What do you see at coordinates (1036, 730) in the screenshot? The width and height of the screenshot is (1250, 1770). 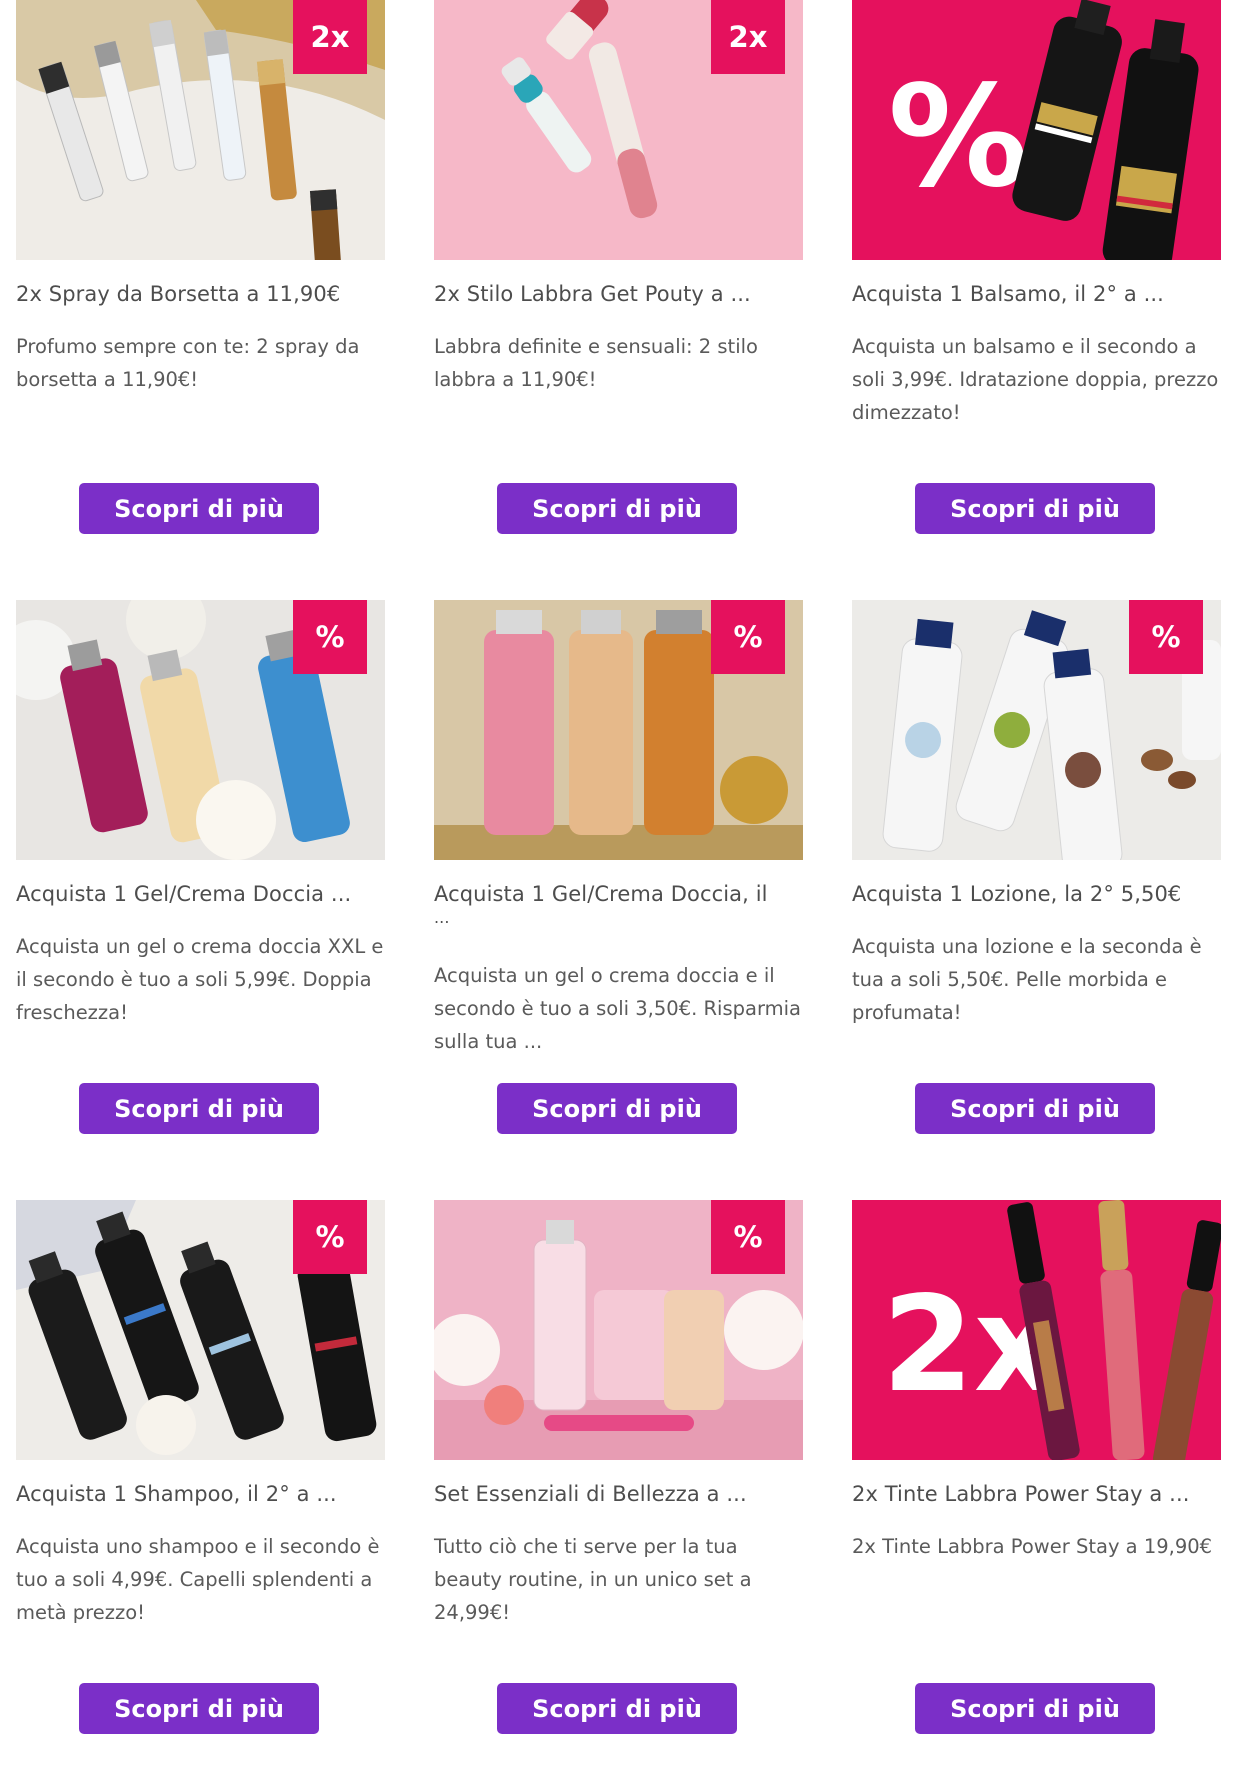 I see `care-lotion-bottles-image: %` at bounding box center [1036, 730].